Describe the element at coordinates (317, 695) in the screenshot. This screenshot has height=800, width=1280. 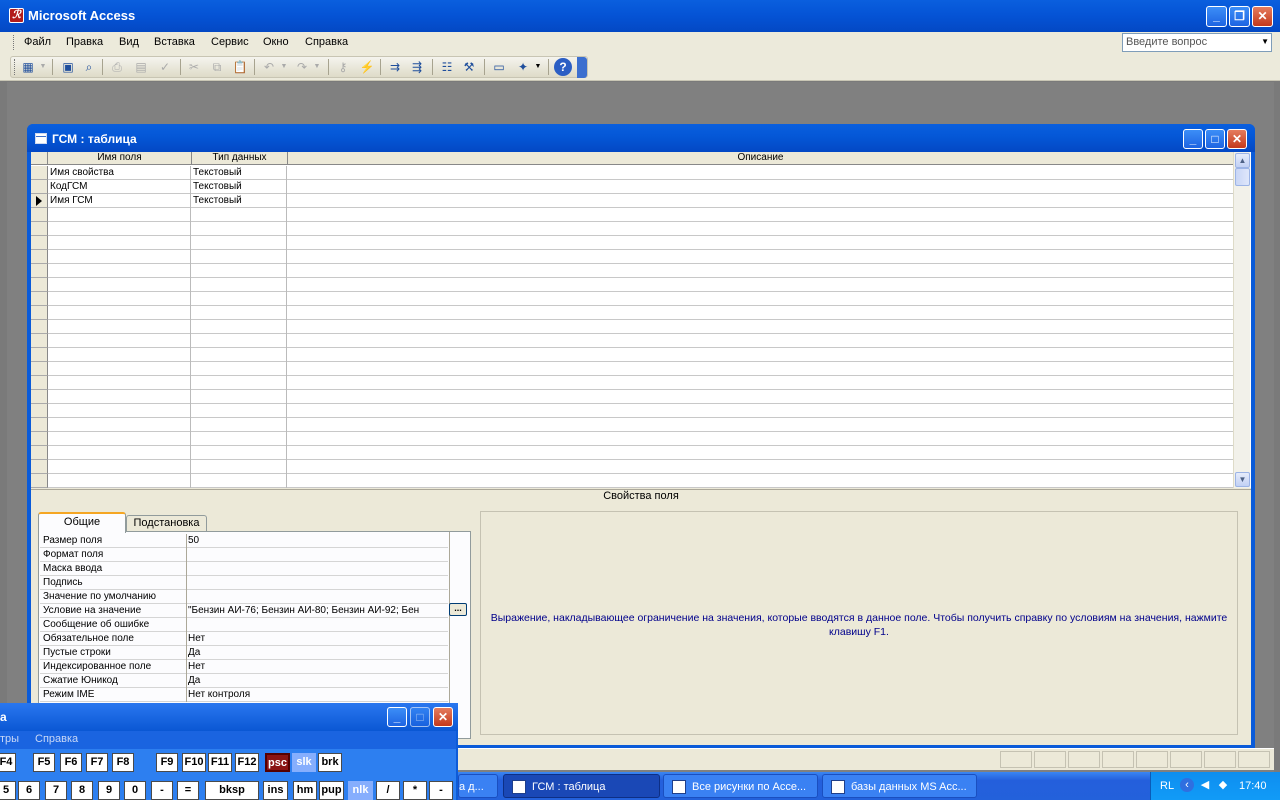
I see `property-value: Нет контроля` at that location.